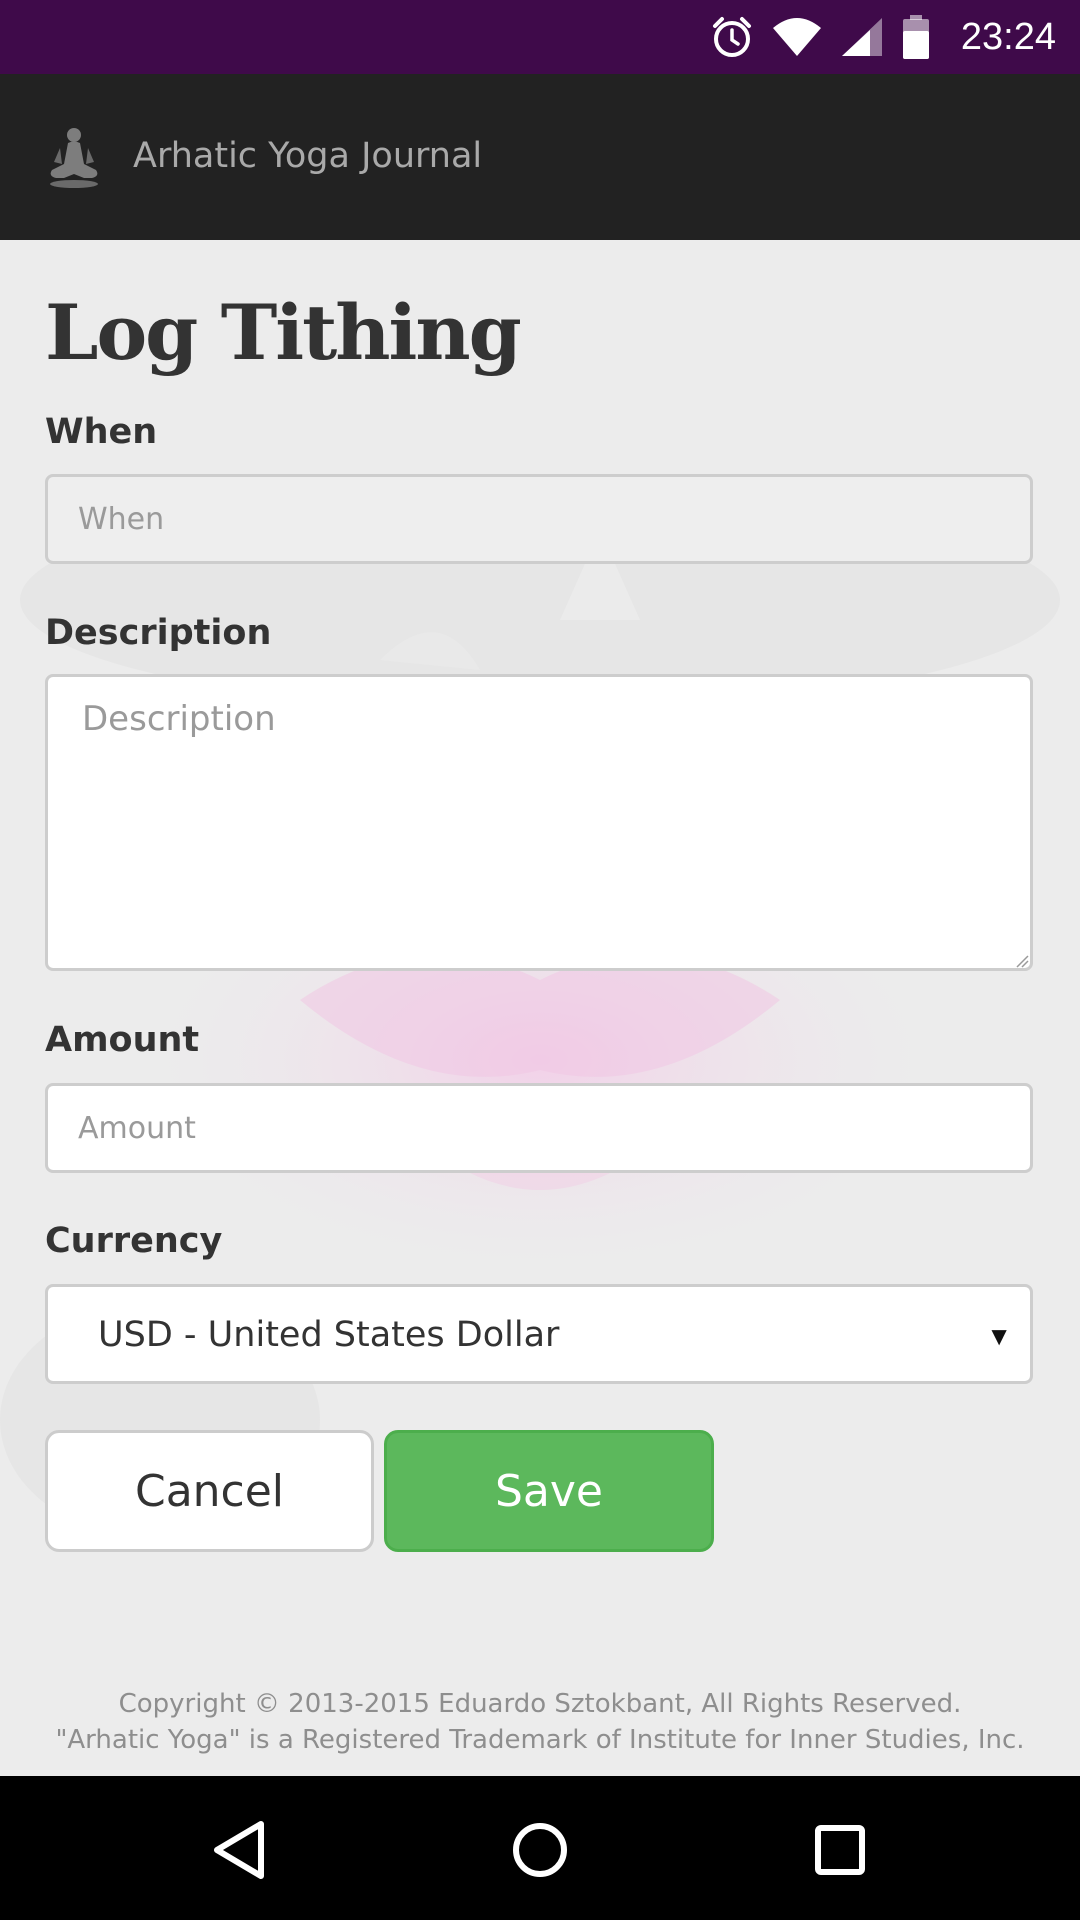 The width and height of the screenshot is (1080, 1920). Describe the element at coordinates (241, 1850) in the screenshot. I see `back-icon` at that location.